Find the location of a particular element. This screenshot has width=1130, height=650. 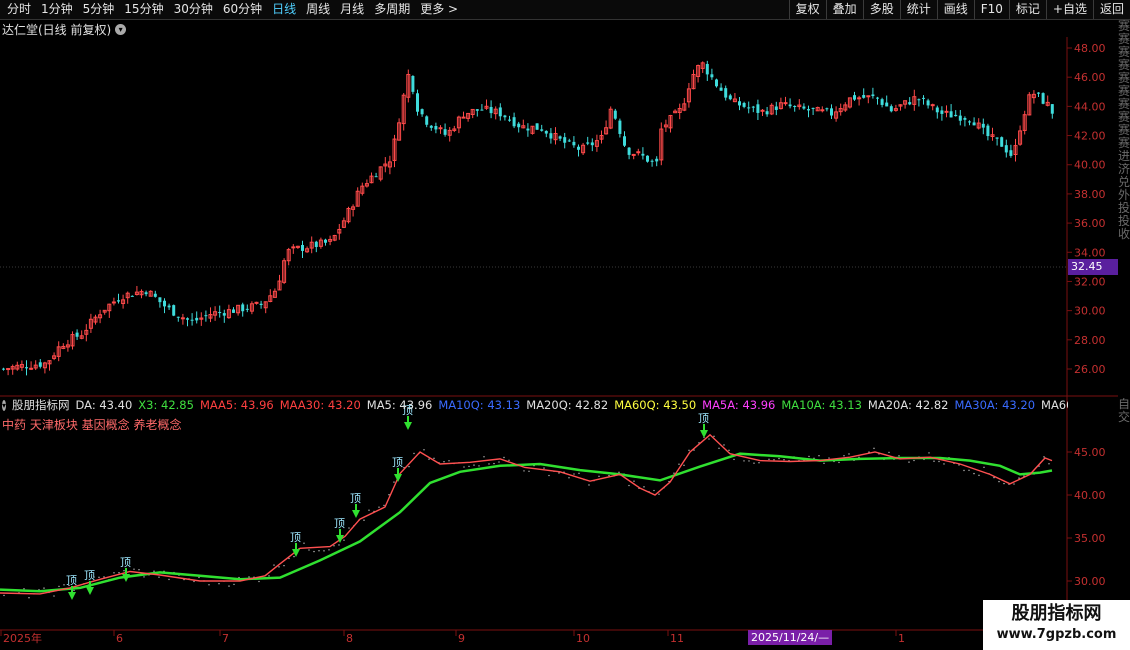

tool-button-8: 返回 is located at coordinates (1111, 9).